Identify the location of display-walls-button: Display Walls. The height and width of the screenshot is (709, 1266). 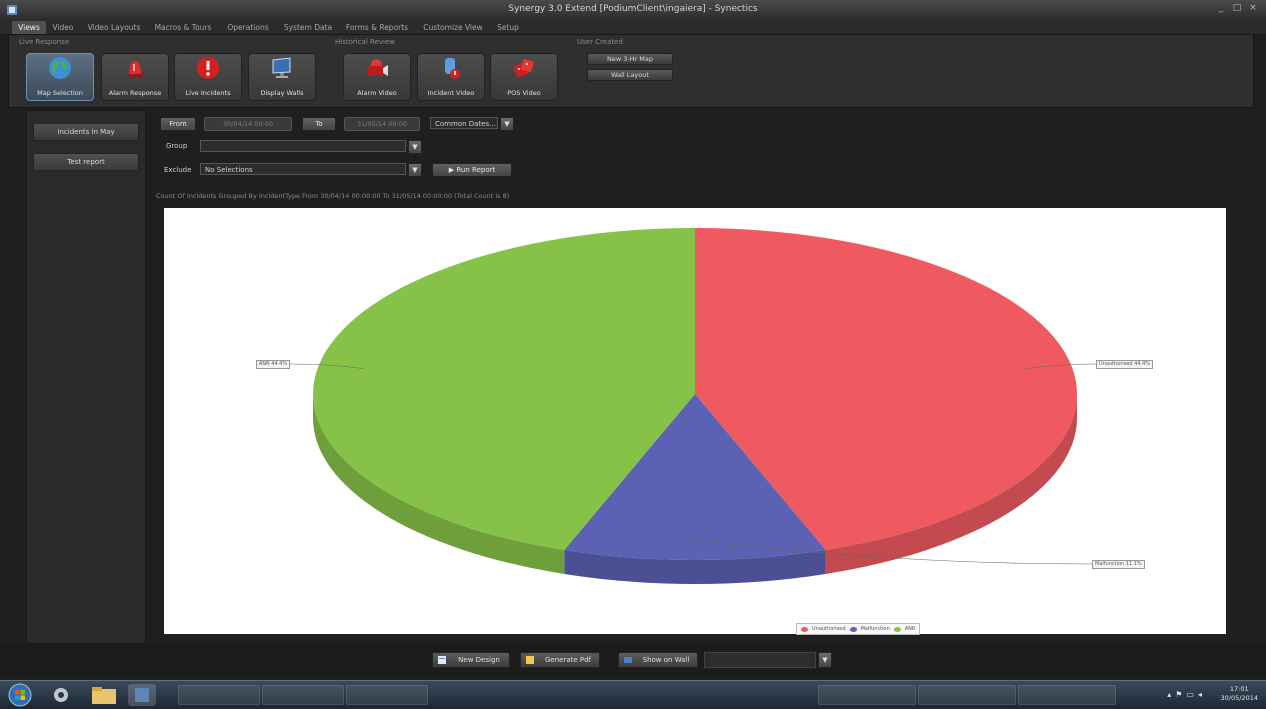
(282, 77).